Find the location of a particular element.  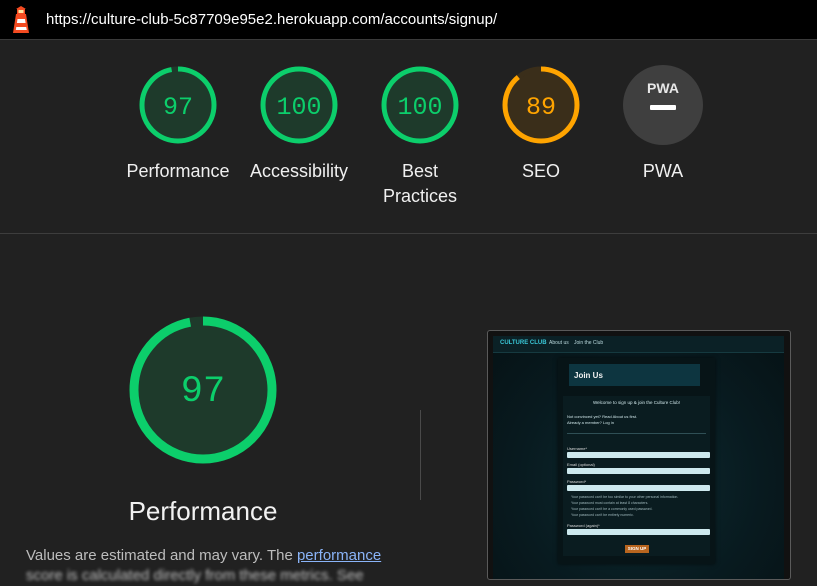

performance-link: performance is located at coordinates (339, 555).